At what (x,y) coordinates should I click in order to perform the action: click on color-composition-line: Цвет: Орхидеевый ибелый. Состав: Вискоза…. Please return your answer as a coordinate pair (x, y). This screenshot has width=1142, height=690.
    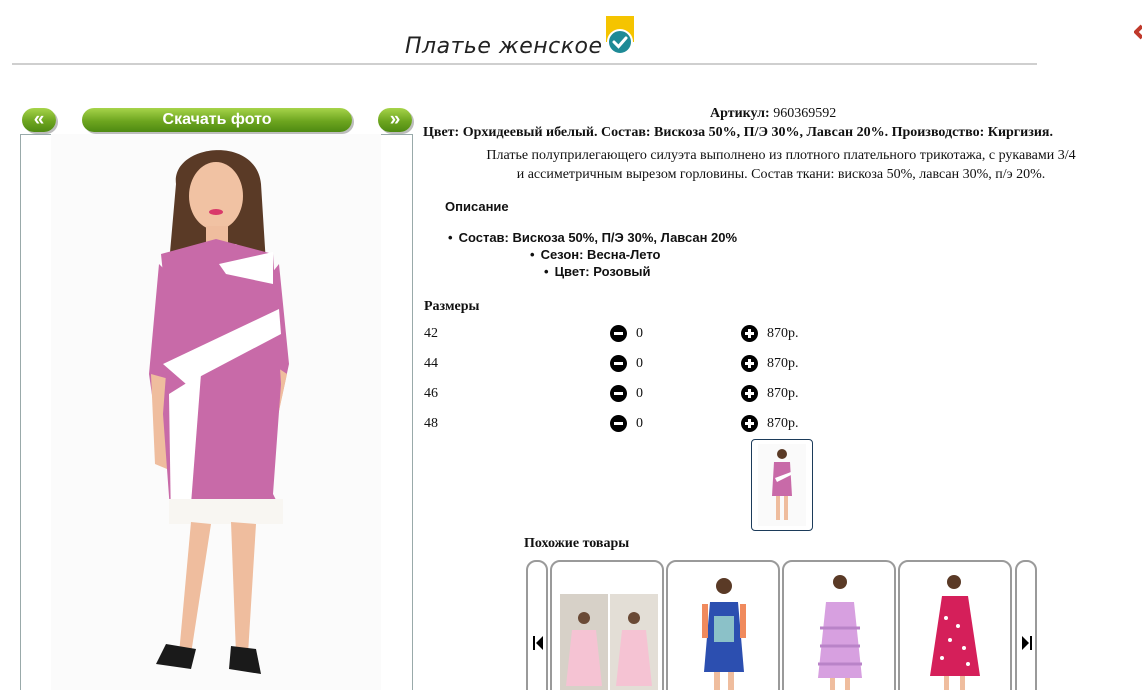
    Looking at the image, I should click on (738, 132).